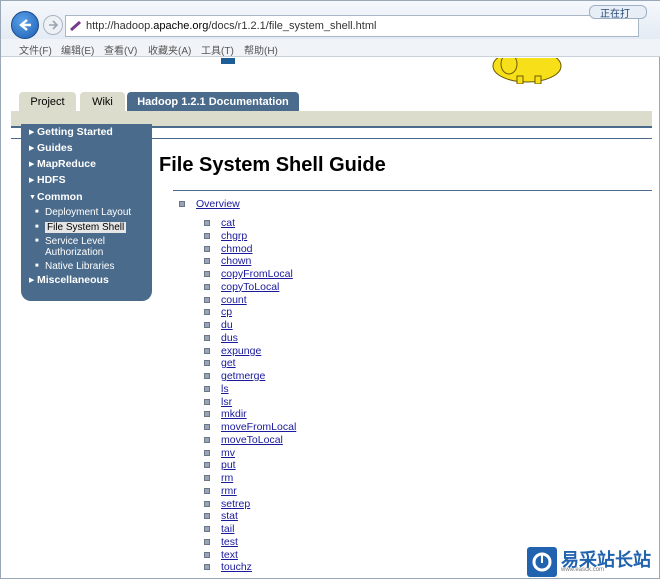  I want to click on toc-command-link: moveToLocal, so click(252, 440).